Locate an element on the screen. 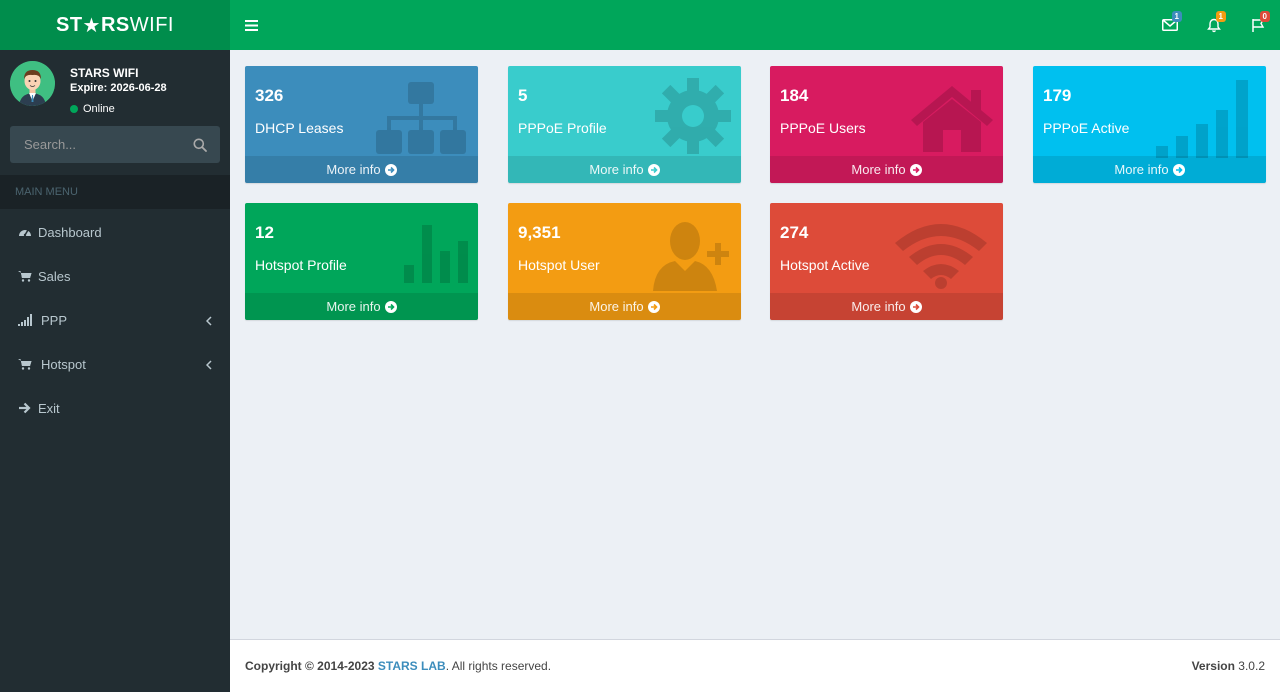 Image resolution: width=1280 pixels, height=692 pixels. messages-button: 1 is located at coordinates (1170, 25).